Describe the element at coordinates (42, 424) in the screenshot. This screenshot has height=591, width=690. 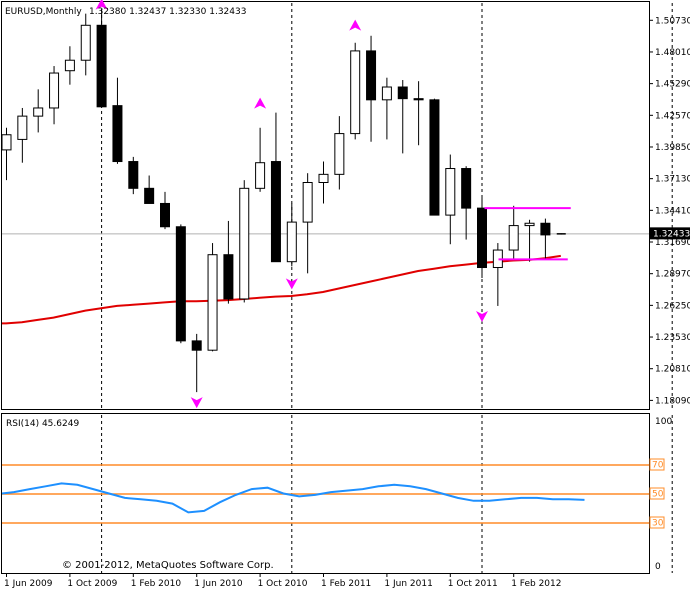
I see `rsi-title: RSI(14) 45.6249` at that location.